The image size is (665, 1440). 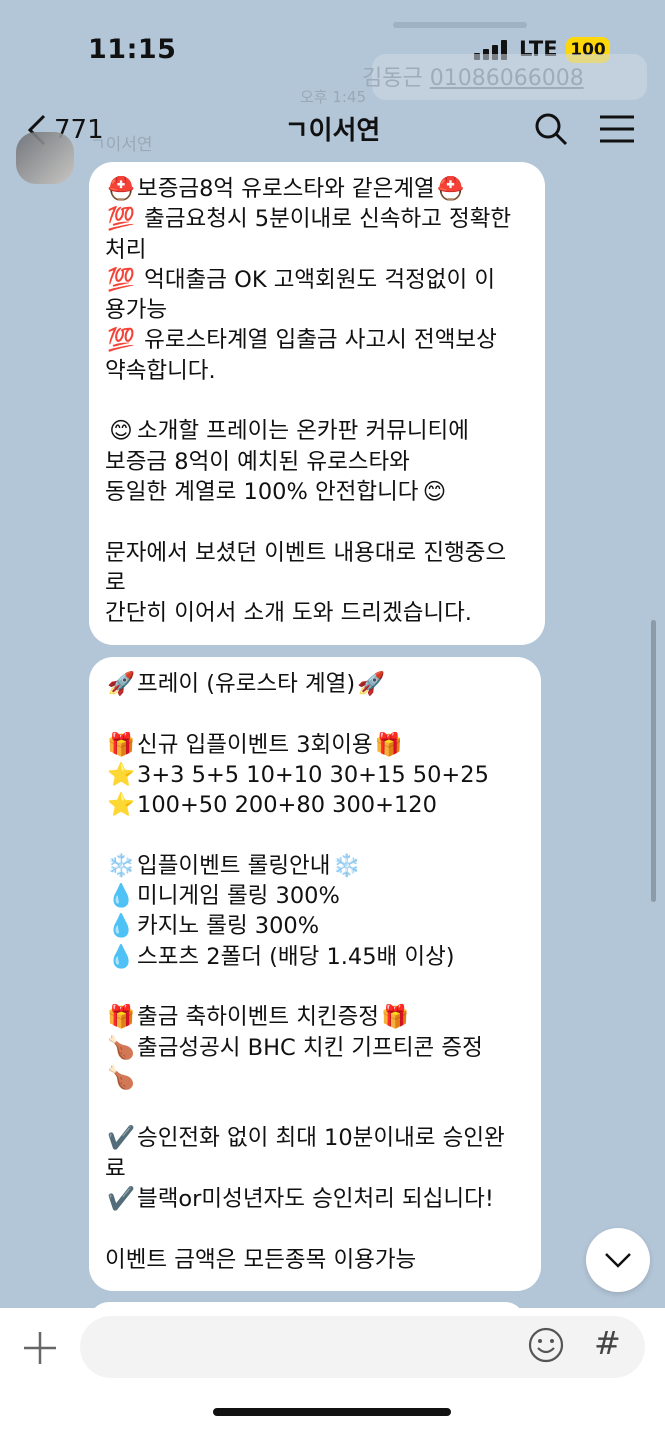 What do you see at coordinates (317, 310) in the screenshot?
I see `message-line: 용가능` at bounding box center [317, 310].